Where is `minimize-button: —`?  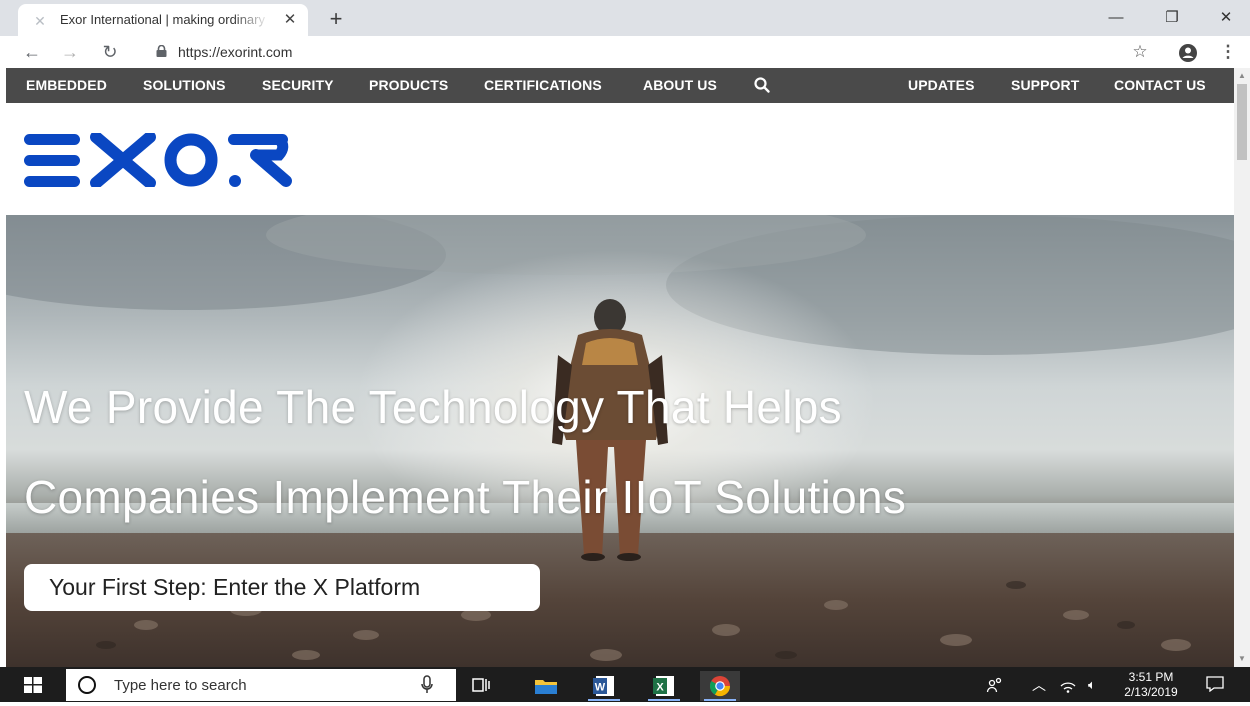 minimize-button: — is located at coordinates (1116, 18).